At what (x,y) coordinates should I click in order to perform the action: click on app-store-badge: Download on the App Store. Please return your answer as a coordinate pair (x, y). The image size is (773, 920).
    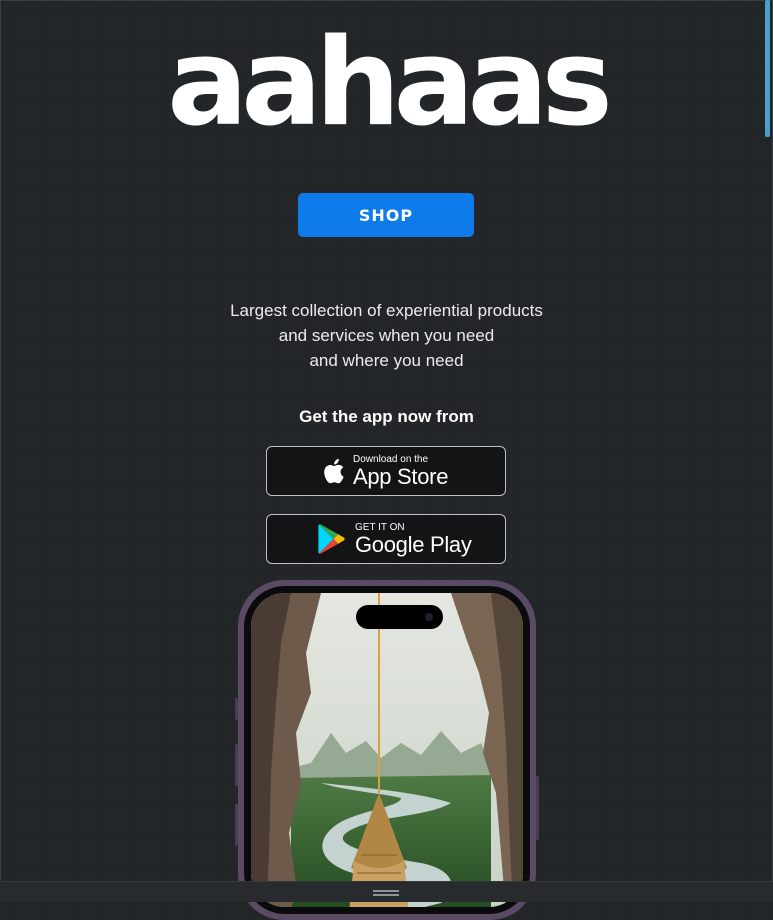
    Looking at the image, I should click on (386, 471).